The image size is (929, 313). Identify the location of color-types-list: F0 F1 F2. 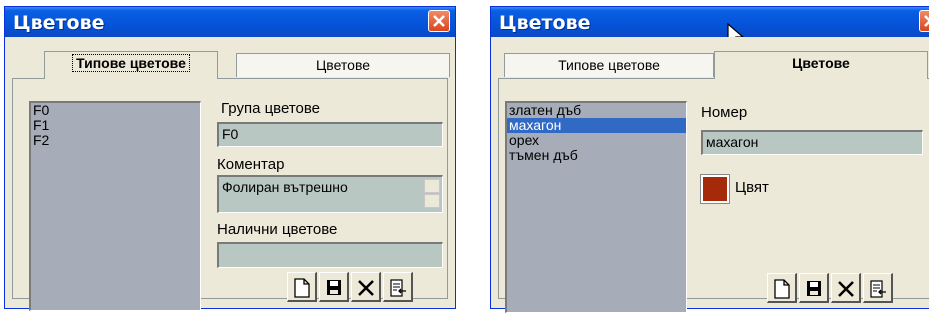
(115, 206).